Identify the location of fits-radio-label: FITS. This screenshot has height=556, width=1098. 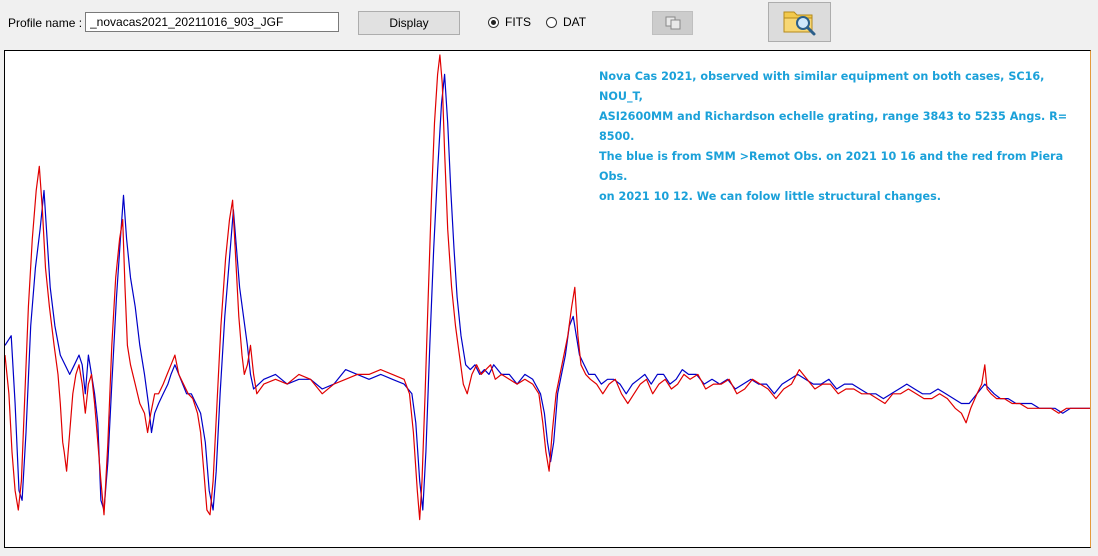
(518, 22).